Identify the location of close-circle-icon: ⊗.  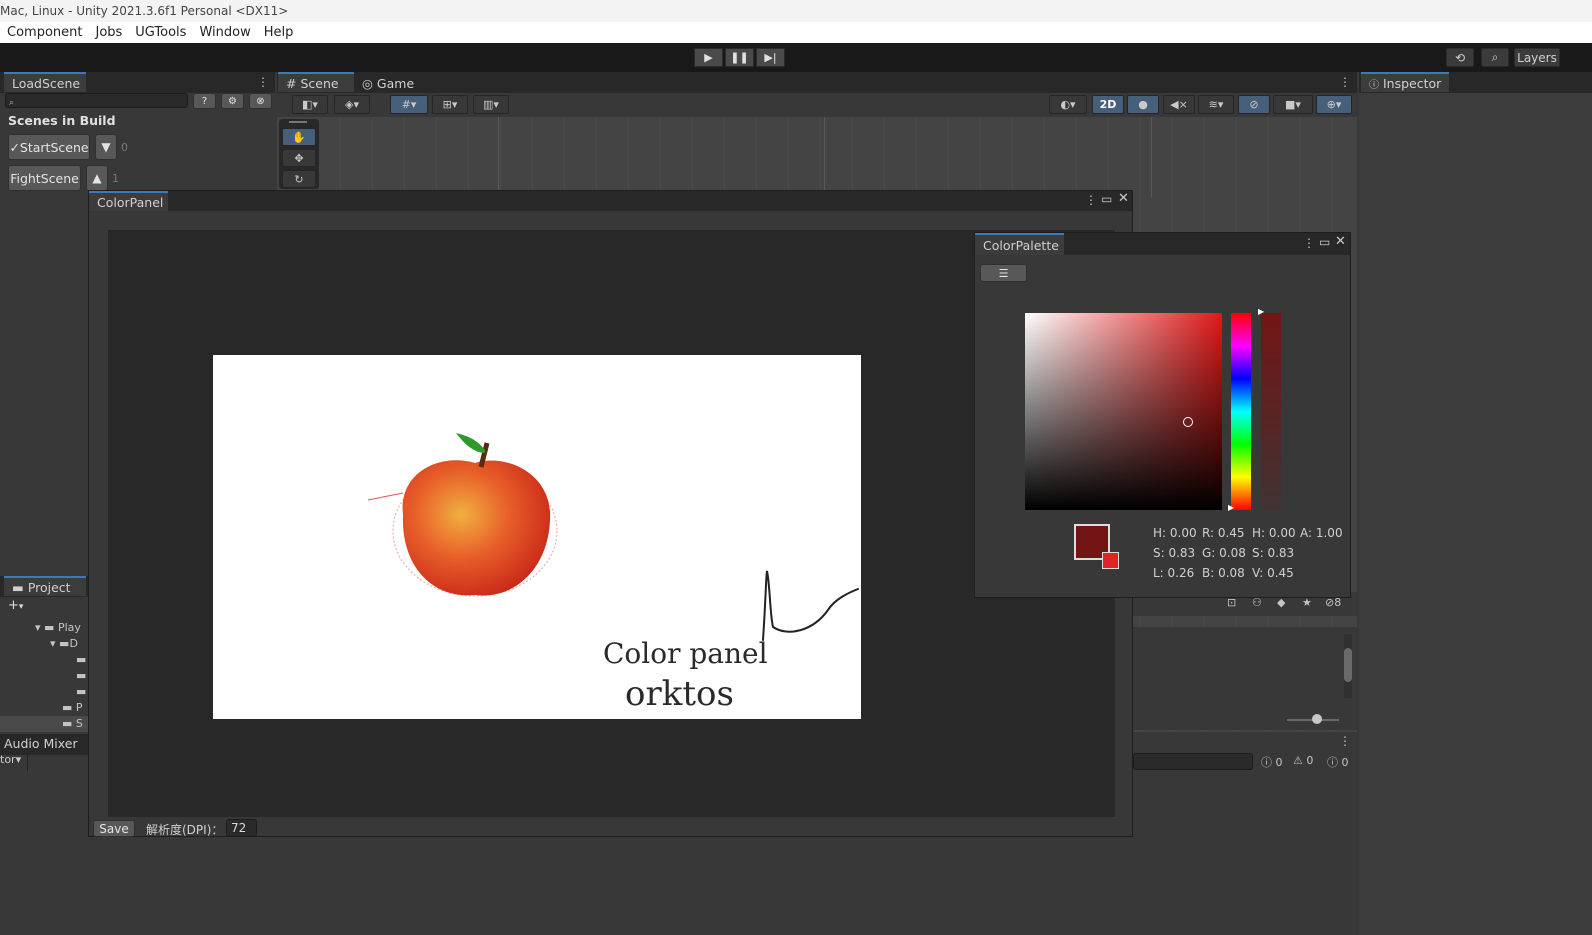
(260, 101).